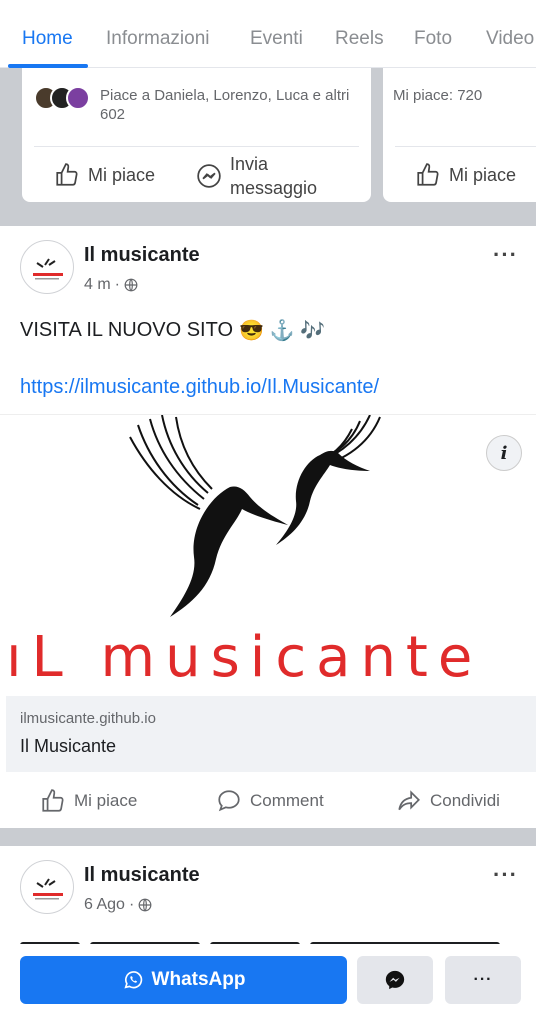  What do you see at coordinates (504, 453) in the screenshot?
I see `info-icon: i` at bounding box center [504, 453].